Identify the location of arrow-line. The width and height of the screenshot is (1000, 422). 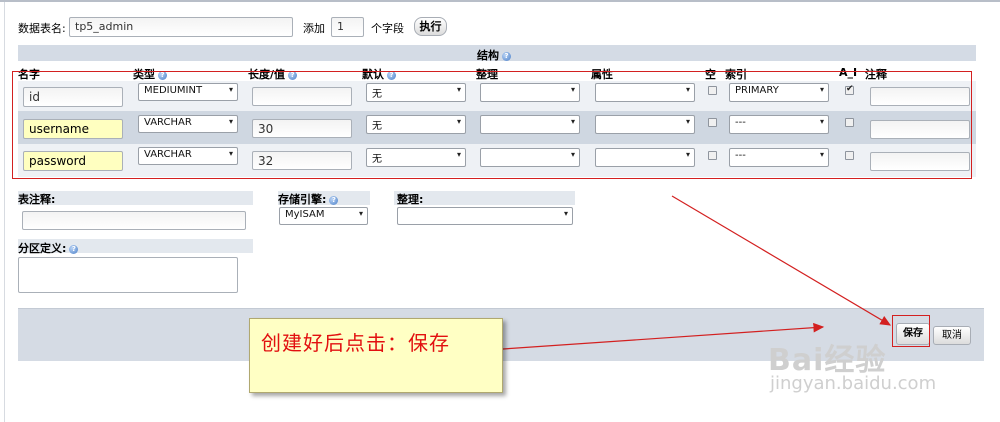
(781, 260).